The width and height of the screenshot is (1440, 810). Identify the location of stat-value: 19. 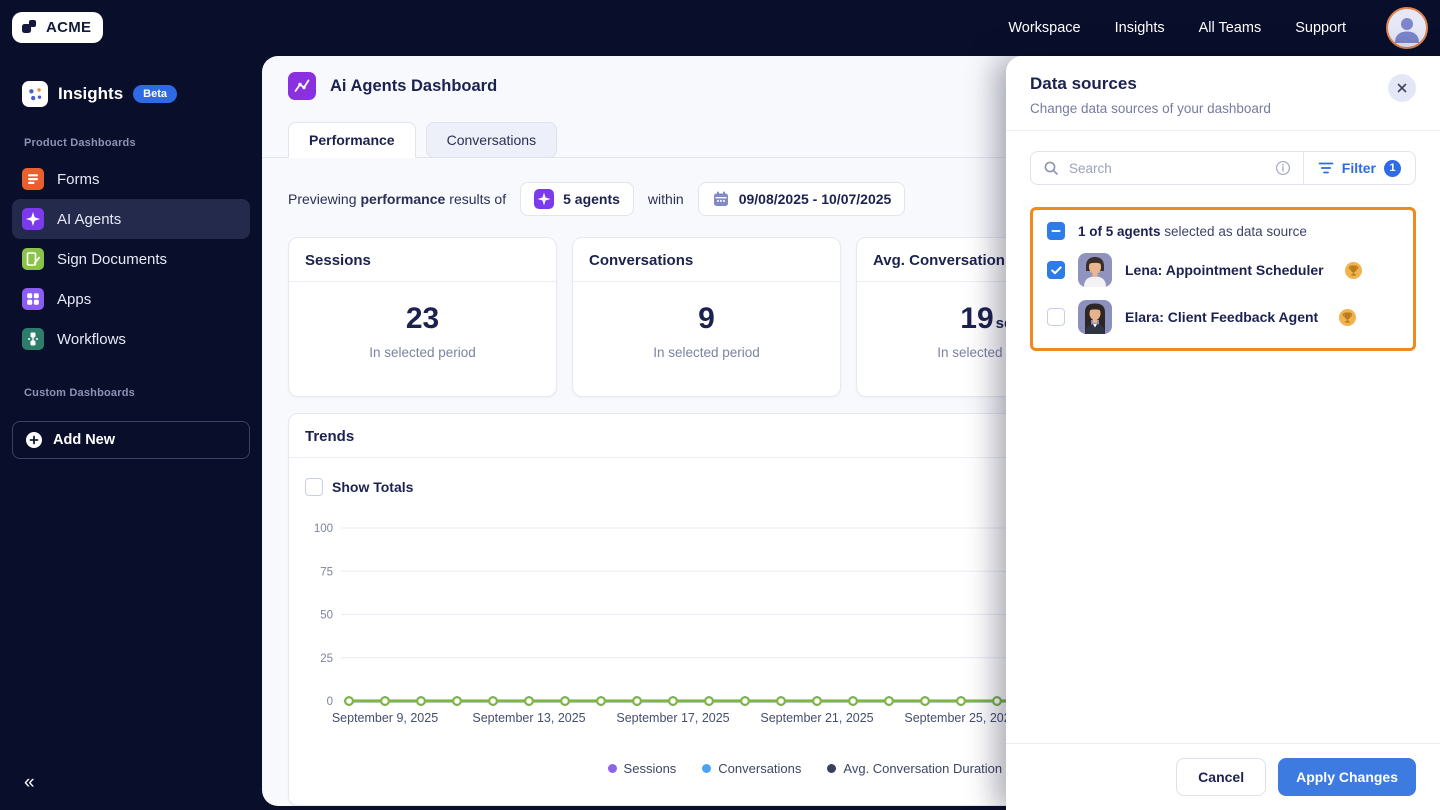
(977, 318).